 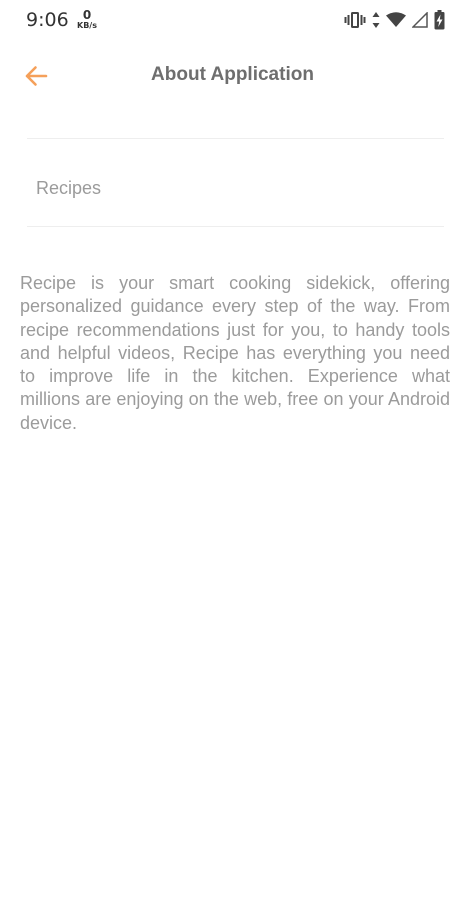 I want to click on status-bar: 9:06 0 KB/s, so click(x=232, y=20).